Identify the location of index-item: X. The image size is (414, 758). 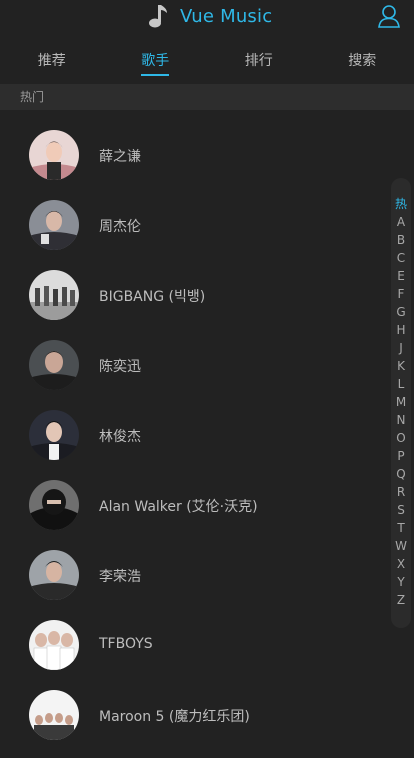
(401, 564).